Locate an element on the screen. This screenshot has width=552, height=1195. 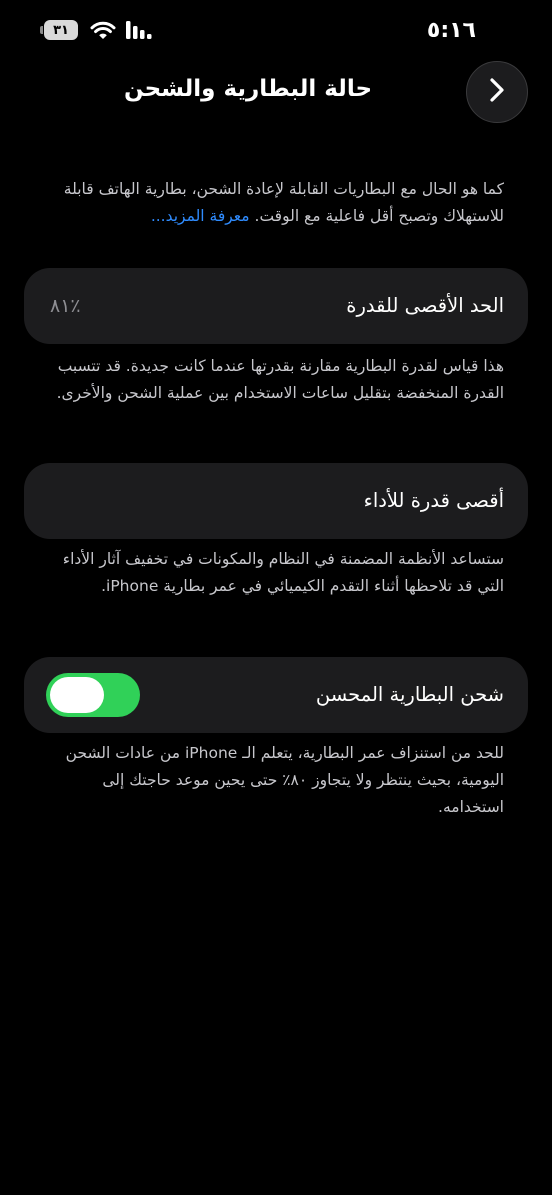
optimized-charging-label: شحن البطارية المحسن is located at coordinates (409, 694).